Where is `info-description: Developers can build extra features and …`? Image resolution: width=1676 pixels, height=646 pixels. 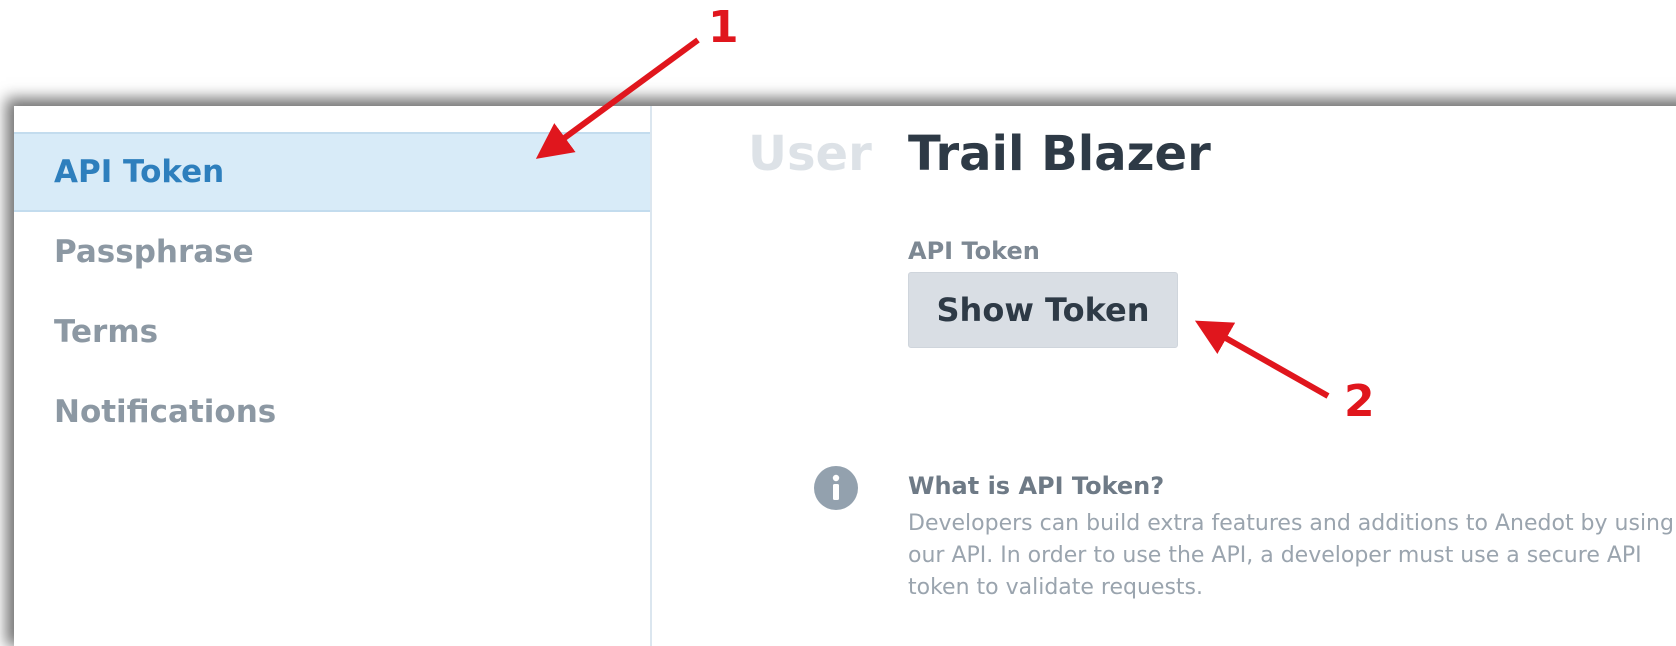 info-description: Developers can build extra features and … is located at coordinates (1291, 555).